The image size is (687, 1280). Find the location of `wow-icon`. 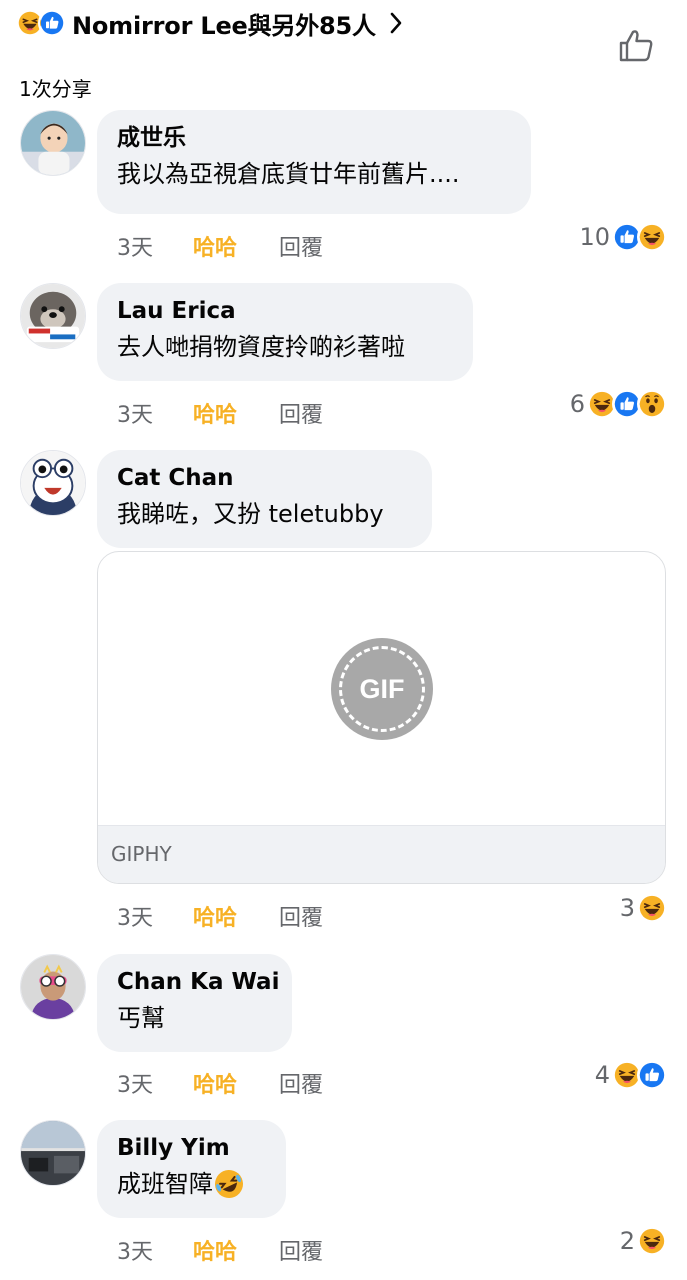

wow-icon is located at coordinates (652, 404).